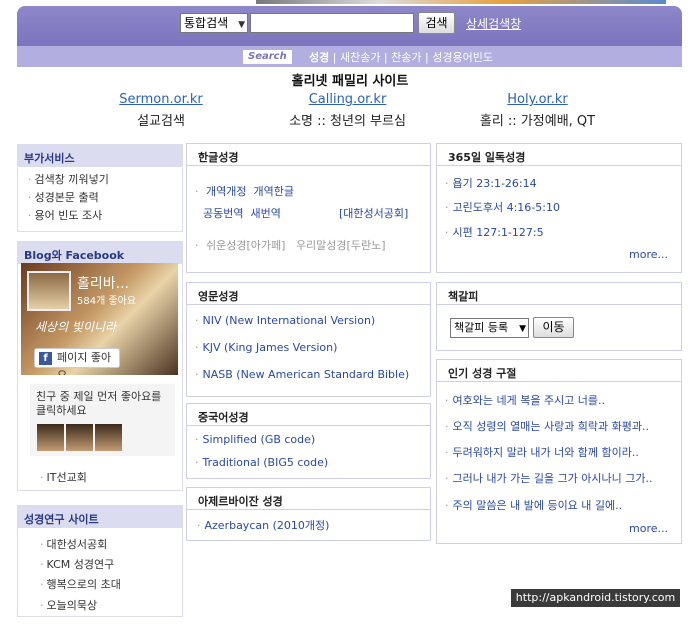  Describe the element at coordinates (266, 347) in the screenshot. I see `english-bible-kjv: KJV (King James Version)` at that location.